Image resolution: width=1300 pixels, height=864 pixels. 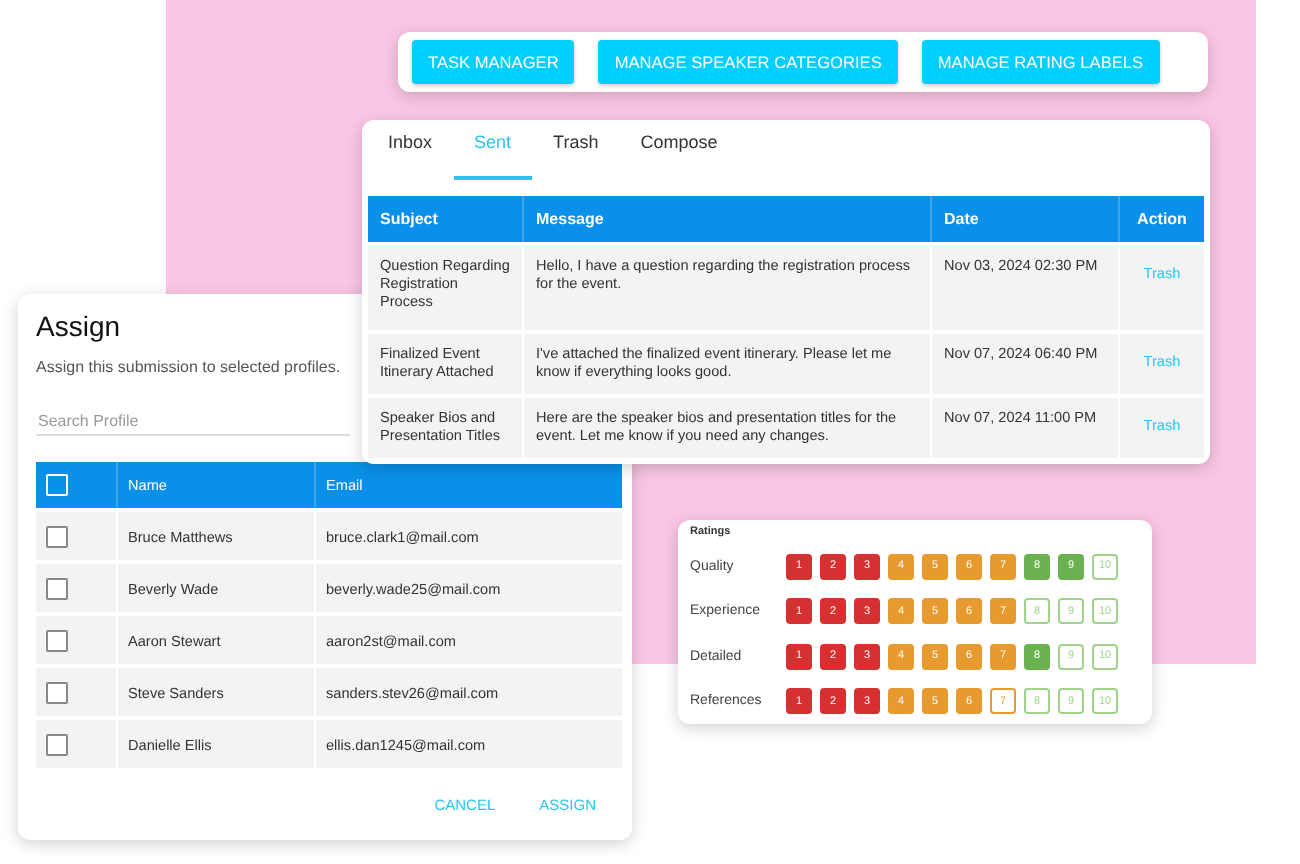 I want to click on dialog-title: Assign, so click(x=79, y=326).